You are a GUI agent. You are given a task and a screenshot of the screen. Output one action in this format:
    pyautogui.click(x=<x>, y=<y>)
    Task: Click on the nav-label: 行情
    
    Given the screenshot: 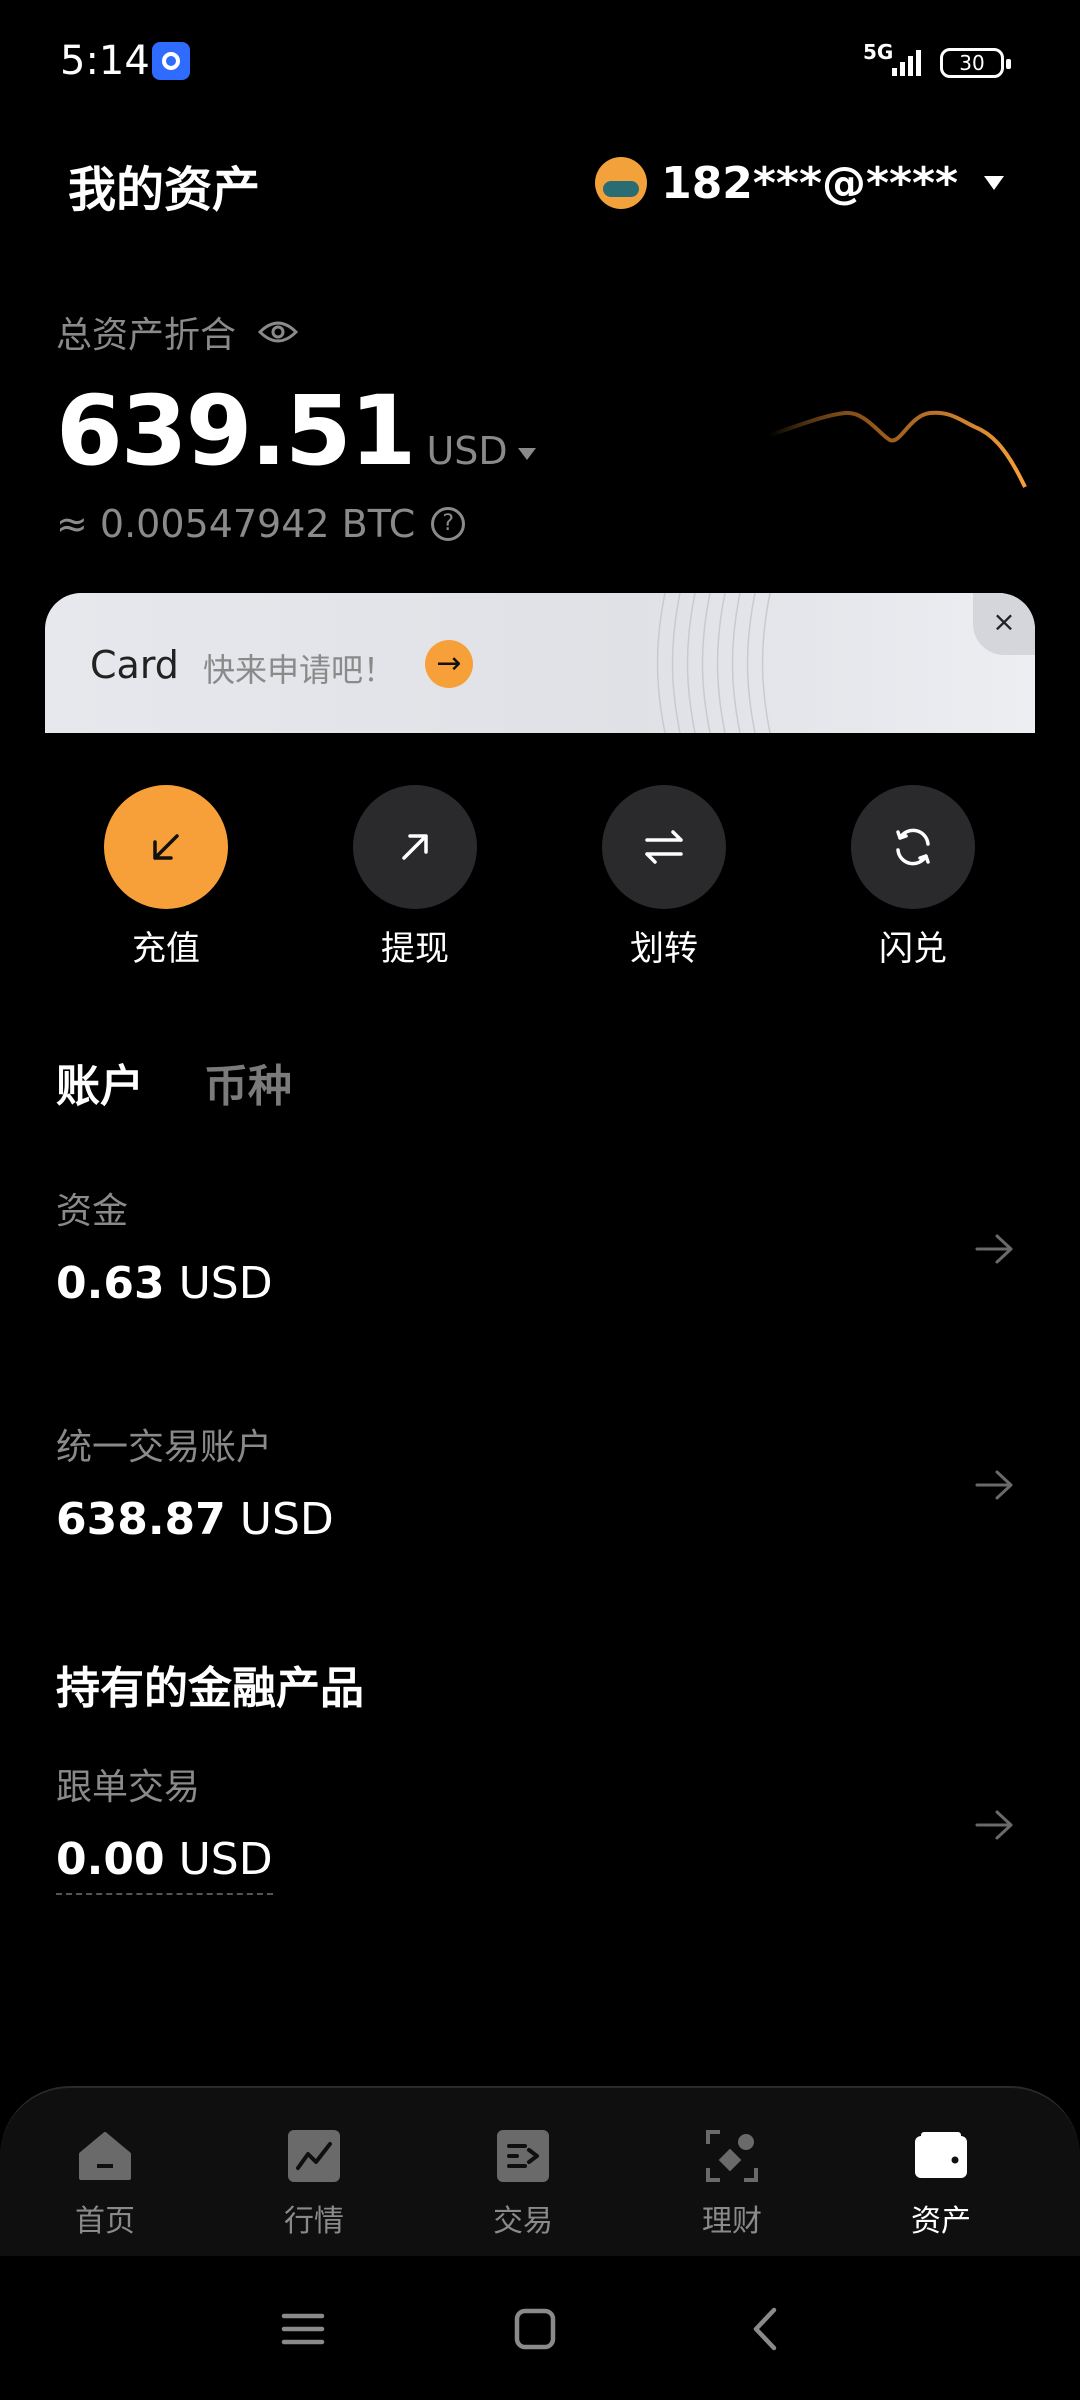 What is the action you would take?
    pyautogui.click(x=314, y=2221)
    